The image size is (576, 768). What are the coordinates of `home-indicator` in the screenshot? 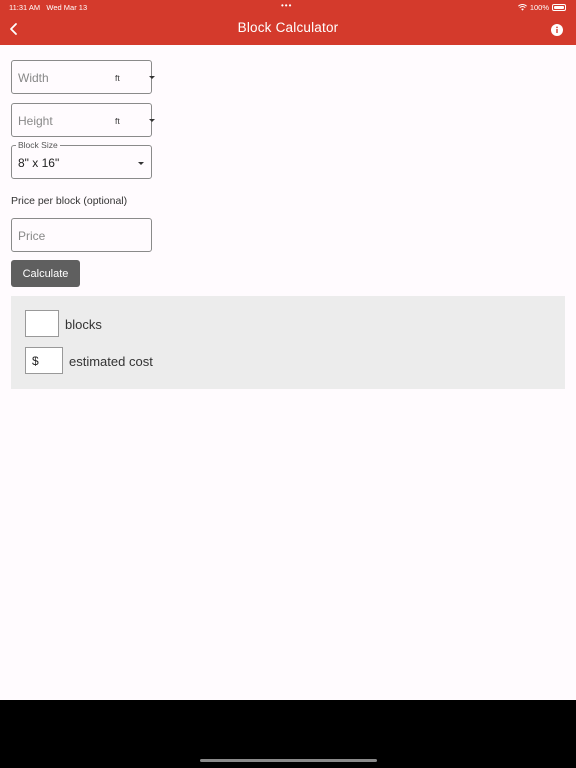 It's located at (288, 760).